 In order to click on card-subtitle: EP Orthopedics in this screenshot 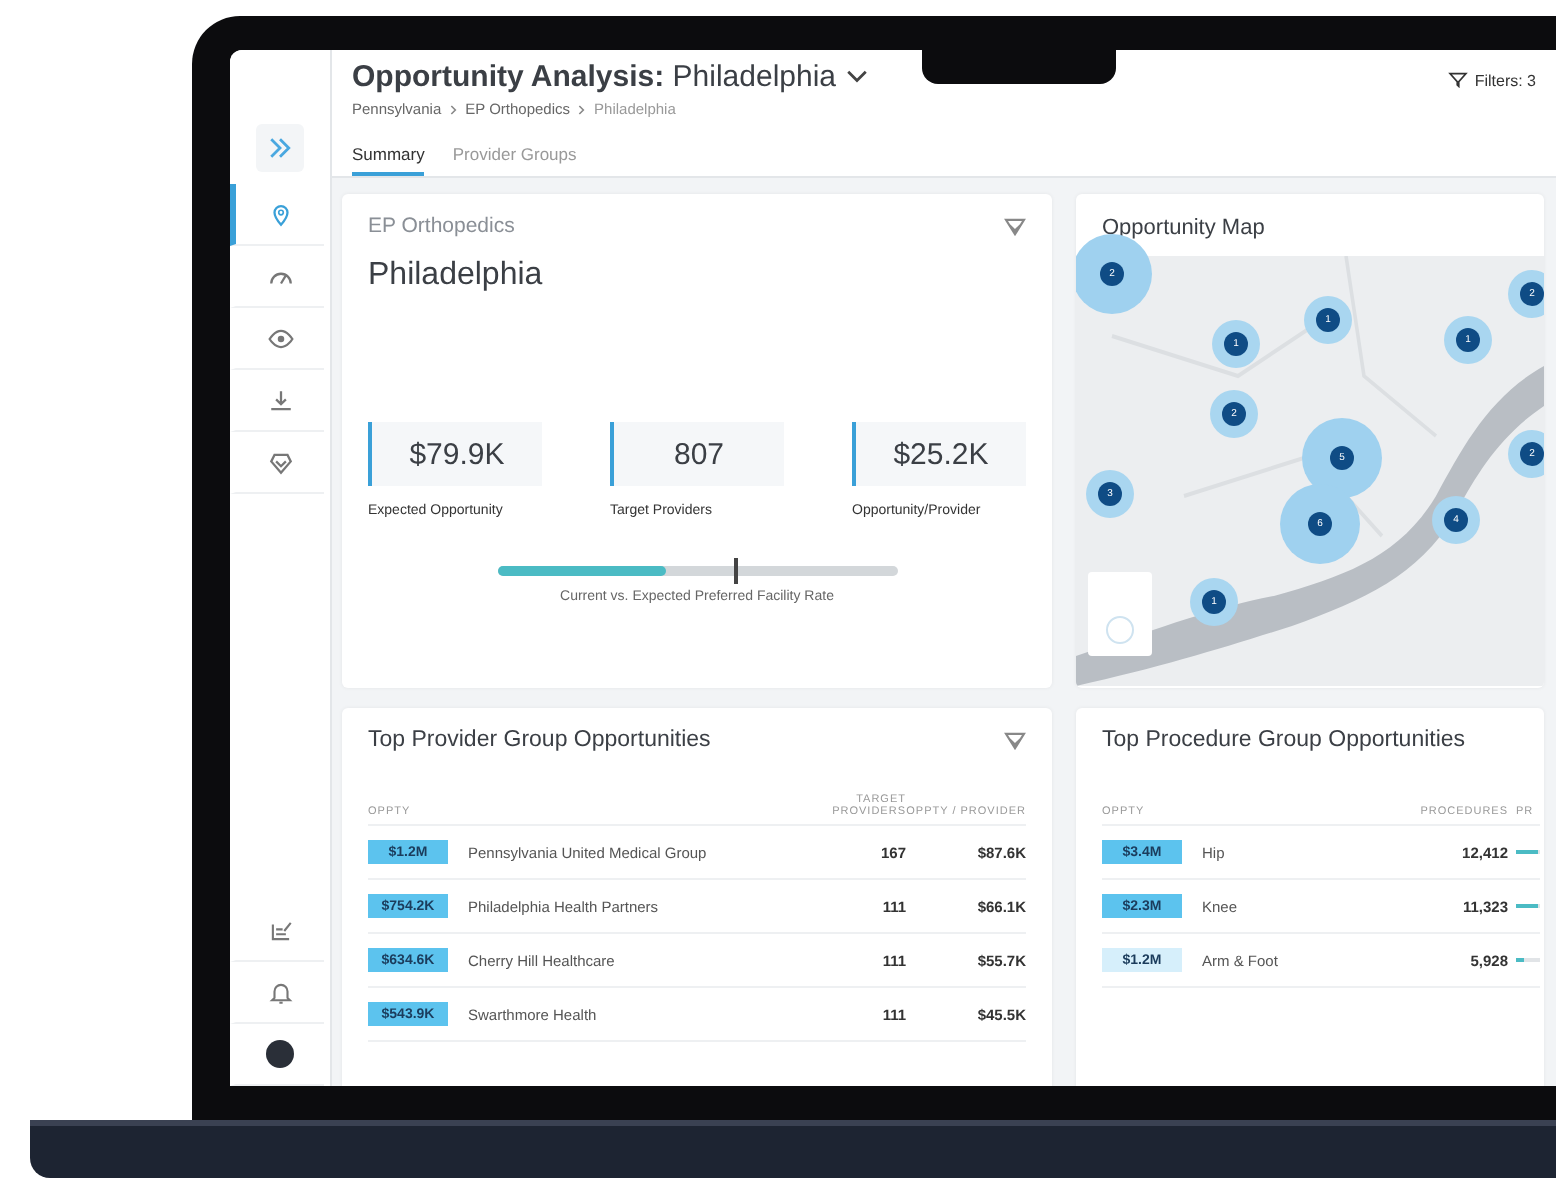, I will do `click(441, 226)`.